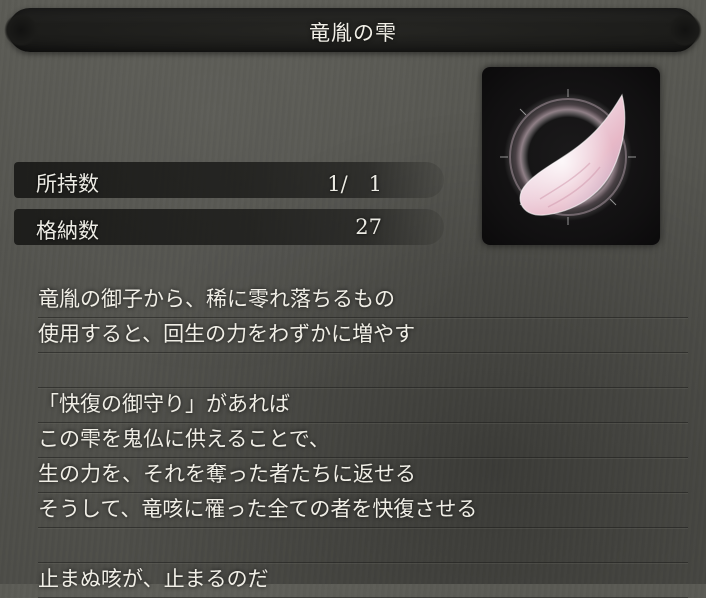  I want to click on description-line: この雫を鬼仏に供えることで、, so click(363, 440).